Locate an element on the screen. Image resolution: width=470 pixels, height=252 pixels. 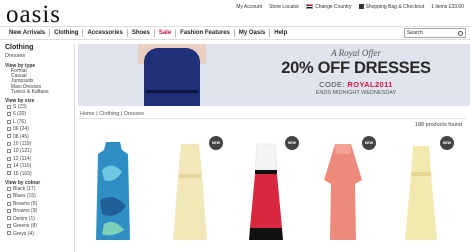
size-option: 14 (110) is located at coordinates (37, 166).